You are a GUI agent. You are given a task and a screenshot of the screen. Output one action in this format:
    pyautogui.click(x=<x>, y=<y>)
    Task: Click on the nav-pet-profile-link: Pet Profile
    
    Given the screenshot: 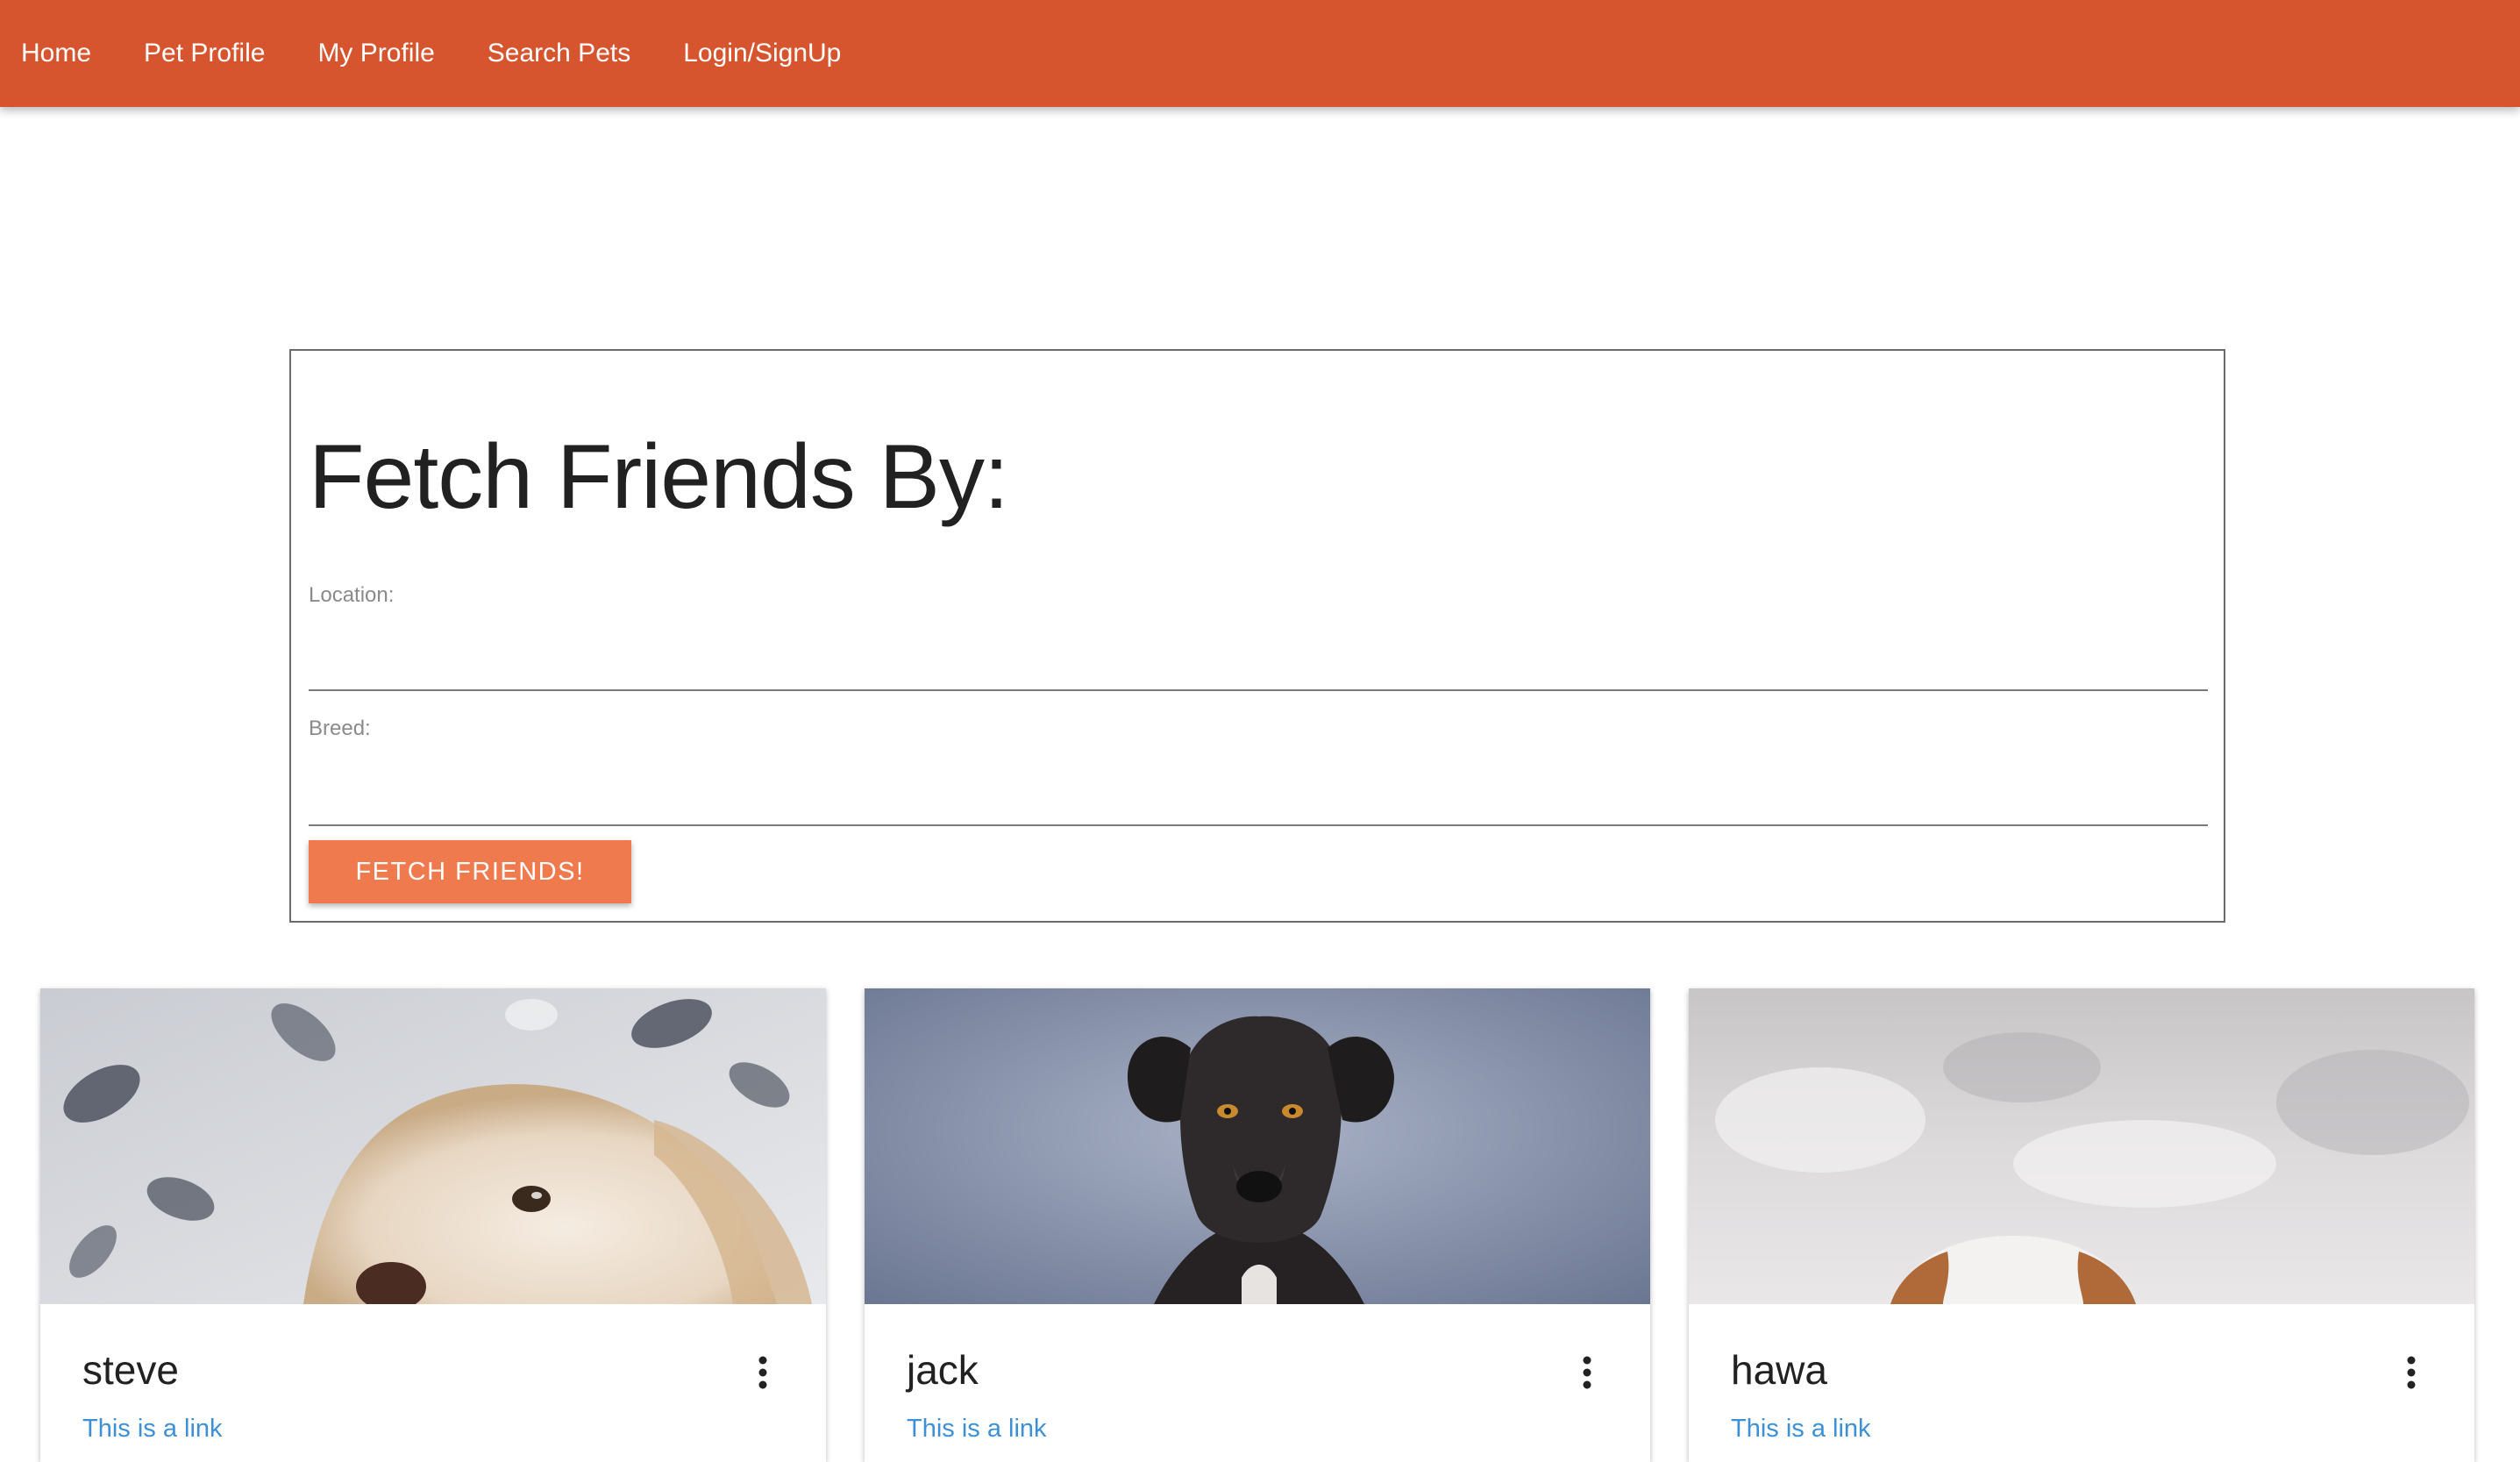 What is the action you would take?
    pyautogui.click(x=204, y=53)
    